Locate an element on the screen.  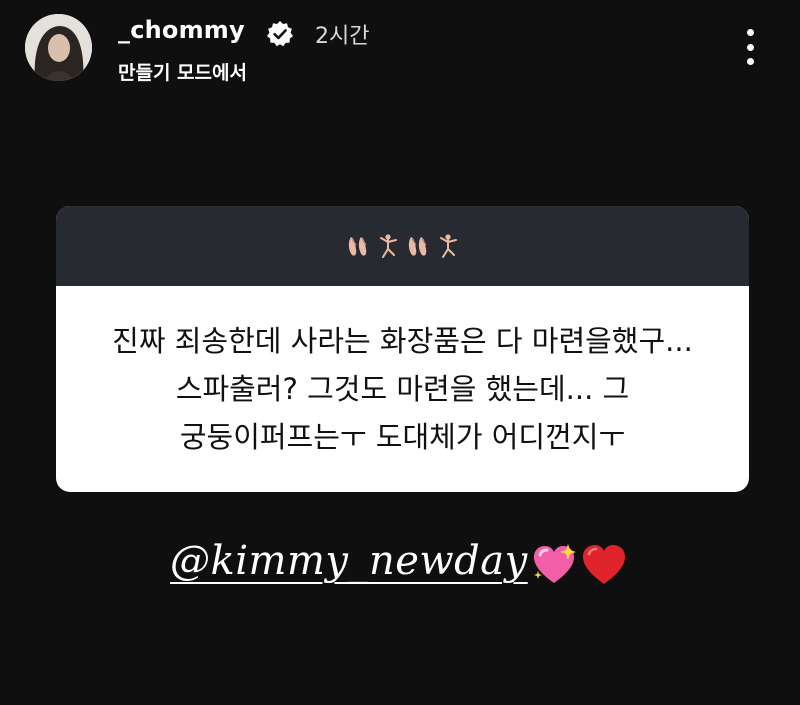
verified-badge-icon is located at coordinates (280, 34).